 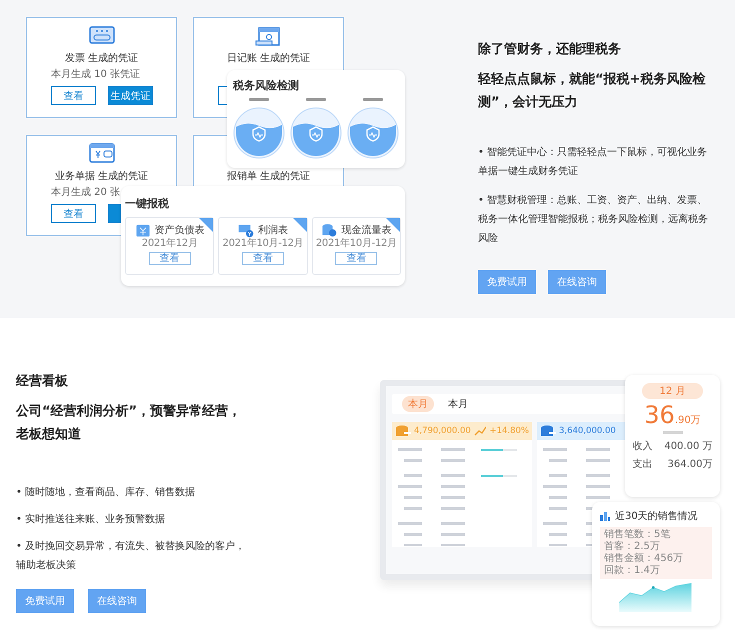 I want to click on corner-ribbon-icon, so click(x=299, y=225).